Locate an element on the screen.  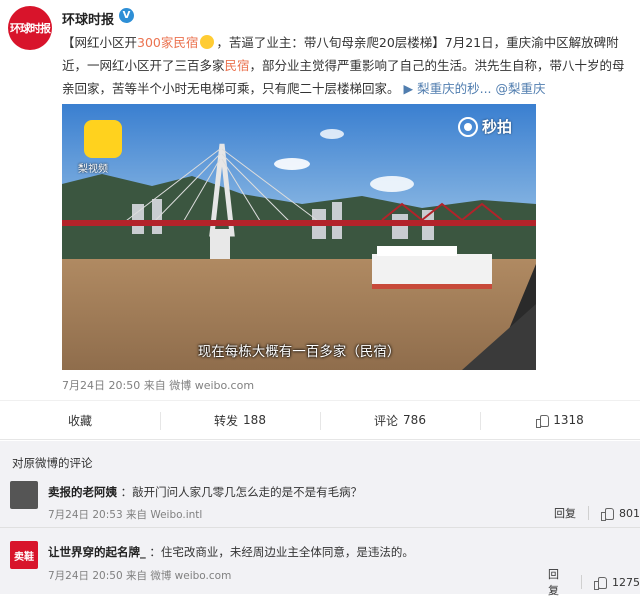
comment-text: ：敲开门问人家几零几怎么走的是不是有毛病？ is located at coordinates (241, 492).